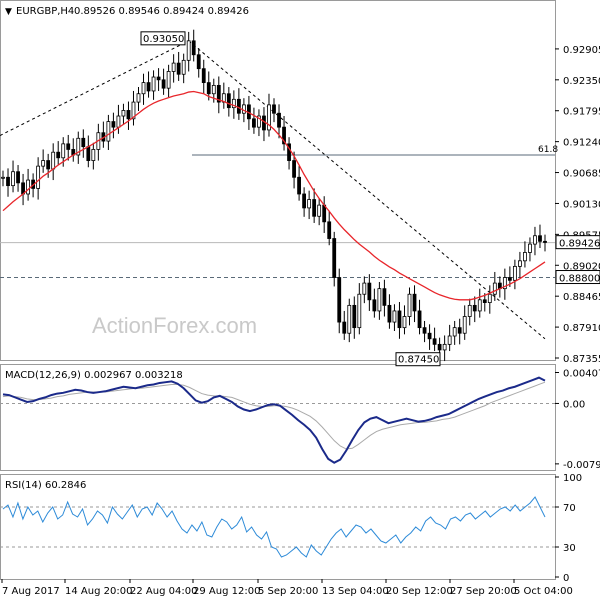  I want to click on price-axis-label: 0.91795, so click(581, 112).